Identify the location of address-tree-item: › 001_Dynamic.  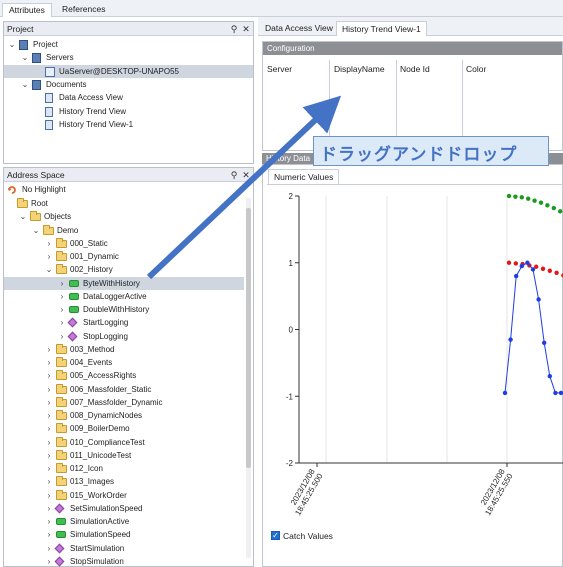
(124, 256).